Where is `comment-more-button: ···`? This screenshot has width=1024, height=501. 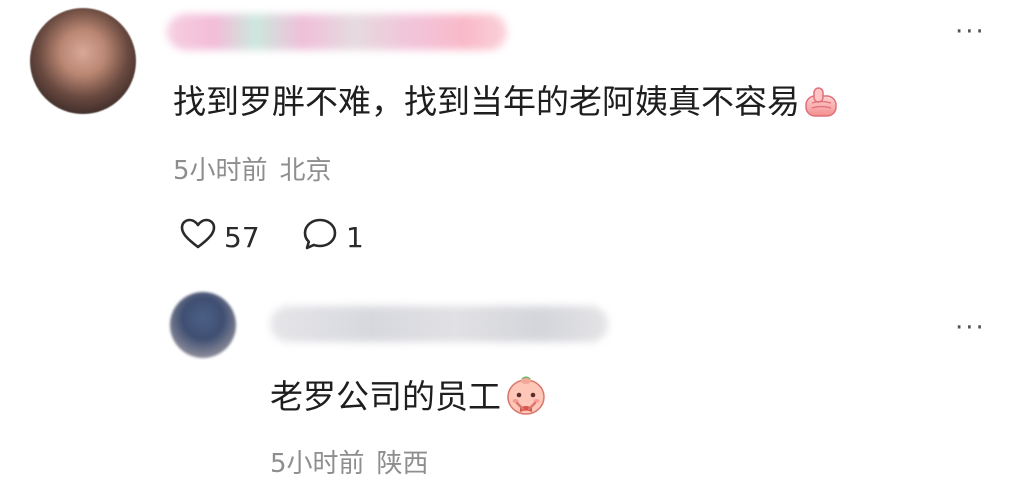
comment-more-button: ··· is located at coordinates (975, 32).